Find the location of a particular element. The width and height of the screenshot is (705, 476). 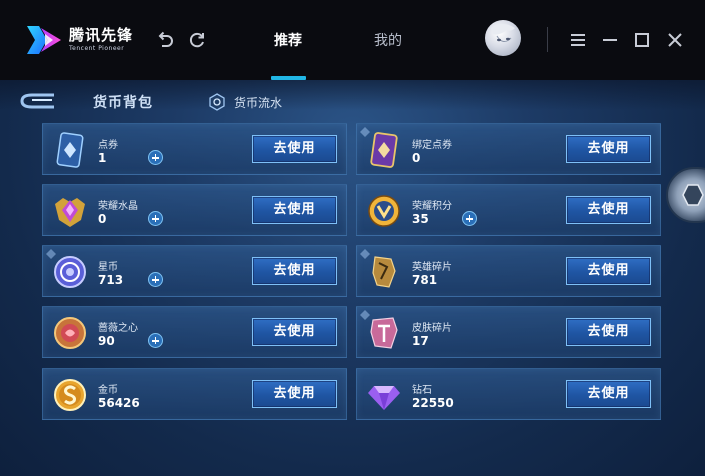

currency-name: 荣耀水晶 is located at coordinates (118, 206).